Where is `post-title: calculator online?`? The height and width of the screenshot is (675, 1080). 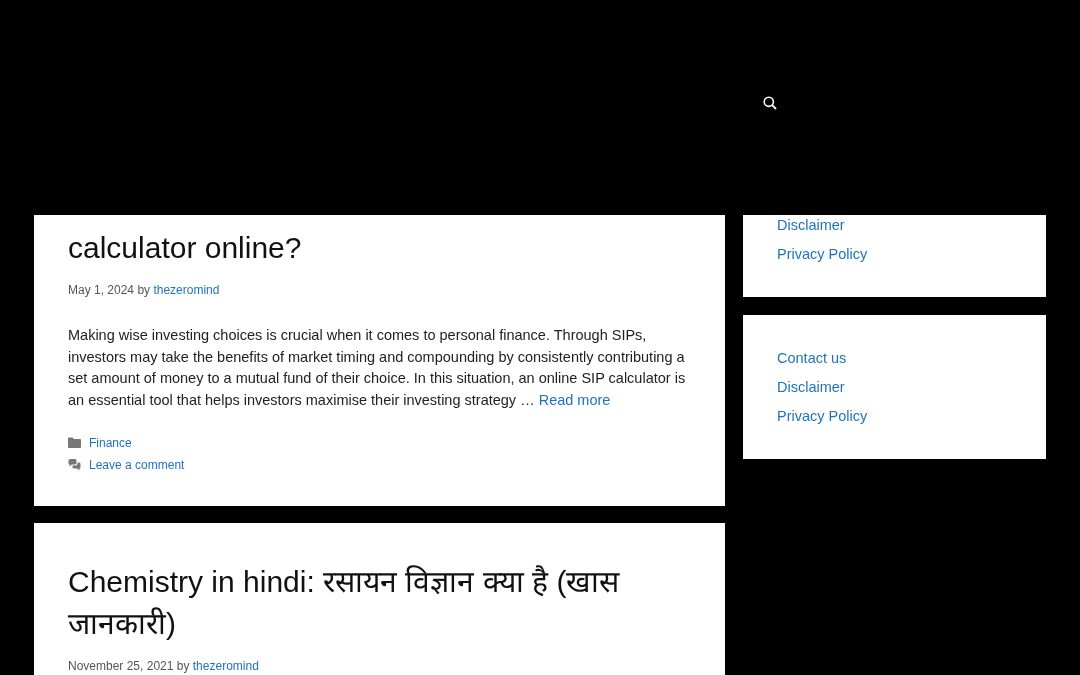 post-title: calculator online? is located at coordinates (379, 248).